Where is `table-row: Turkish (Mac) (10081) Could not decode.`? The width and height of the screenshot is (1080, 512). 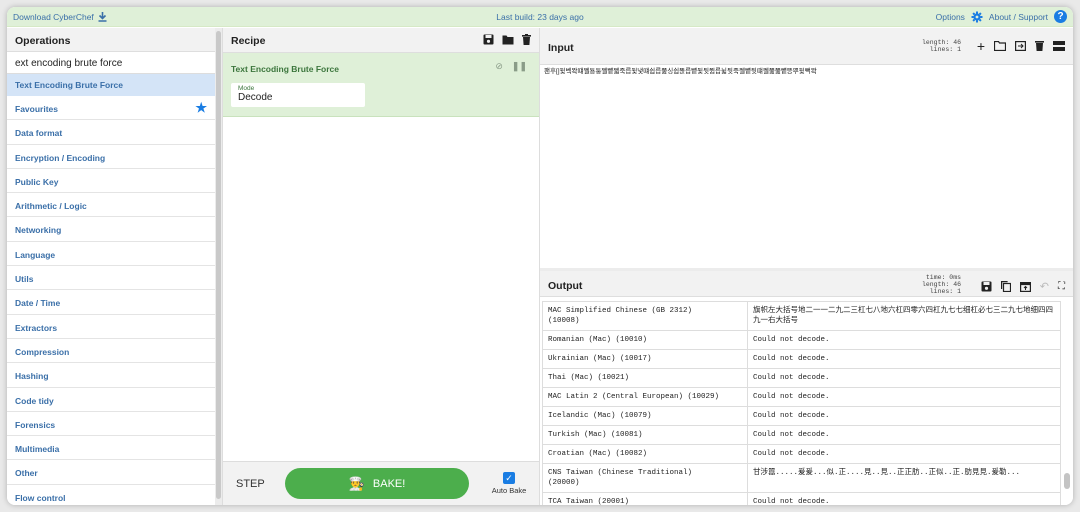
table-row: Turkish (Mac) (10081) Could not decode. is located at coordinates (801, 434).